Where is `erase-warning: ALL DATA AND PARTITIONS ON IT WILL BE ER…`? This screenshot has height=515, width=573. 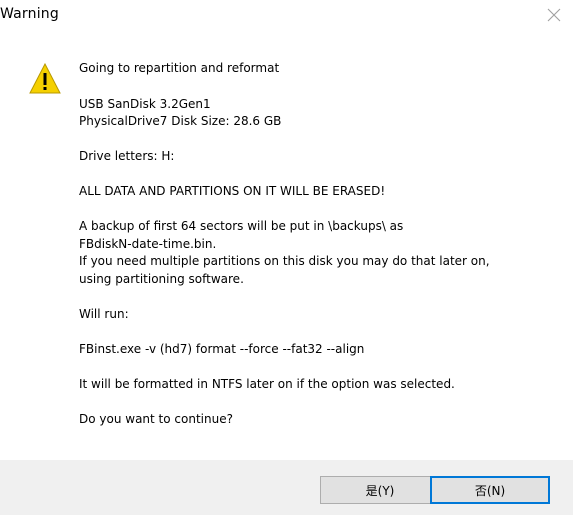 erase-warning: ALL DATA AND PARTITIONS ON IT WILL BE ER… is located at coordinates (232, 191).